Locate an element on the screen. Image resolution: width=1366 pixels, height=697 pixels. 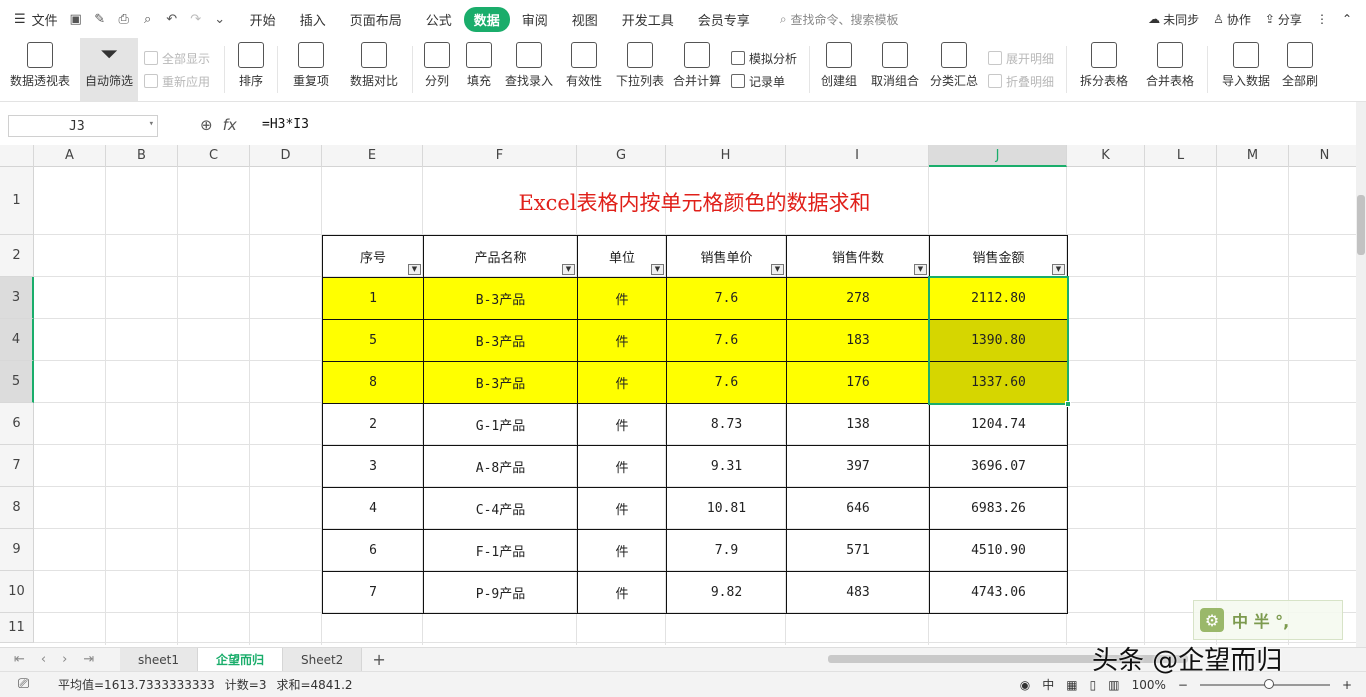
tab-developer: 开发工具 is located at coordinates (648, 19).